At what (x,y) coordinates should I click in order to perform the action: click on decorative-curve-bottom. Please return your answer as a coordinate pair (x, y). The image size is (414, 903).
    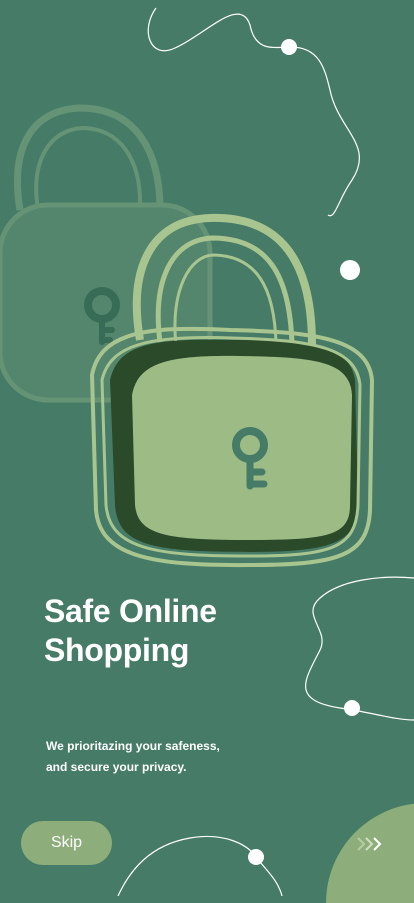
    Looking at the image, I should click on (200, 865).